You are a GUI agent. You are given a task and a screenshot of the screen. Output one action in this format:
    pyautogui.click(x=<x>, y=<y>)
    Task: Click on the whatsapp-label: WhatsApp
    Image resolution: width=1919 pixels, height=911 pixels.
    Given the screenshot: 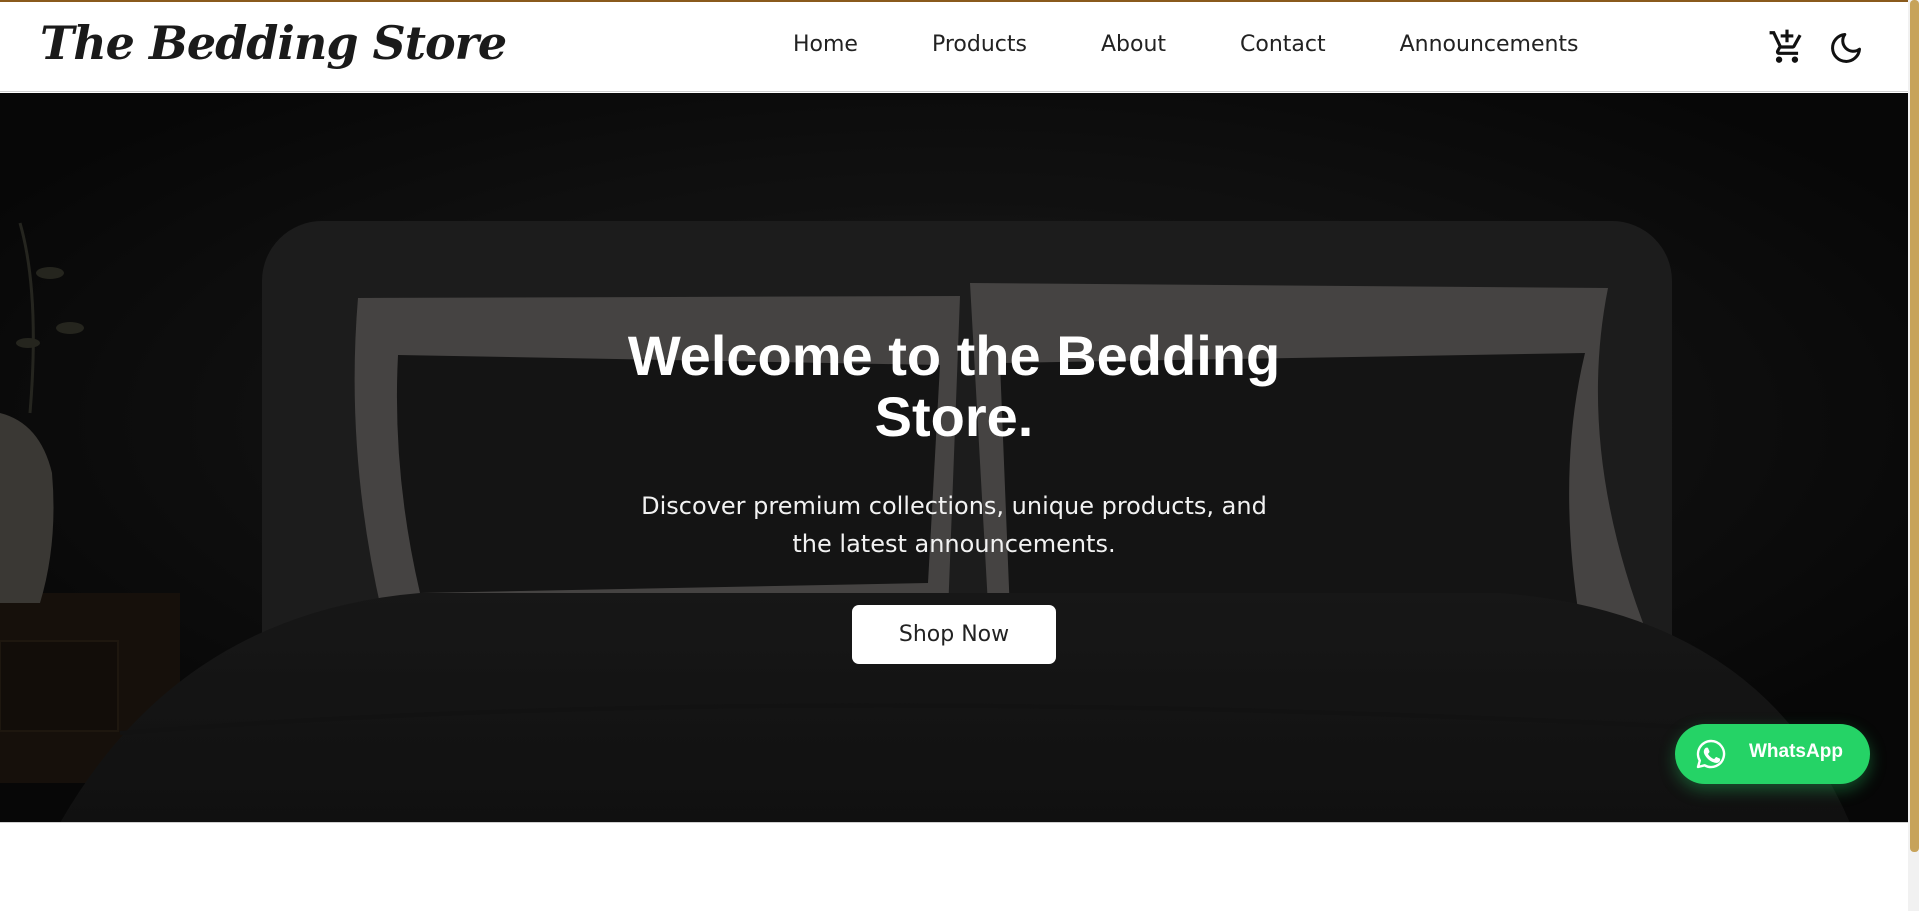 What is the action you would take?
    pyautogui.click(x=1796, y=751)
    